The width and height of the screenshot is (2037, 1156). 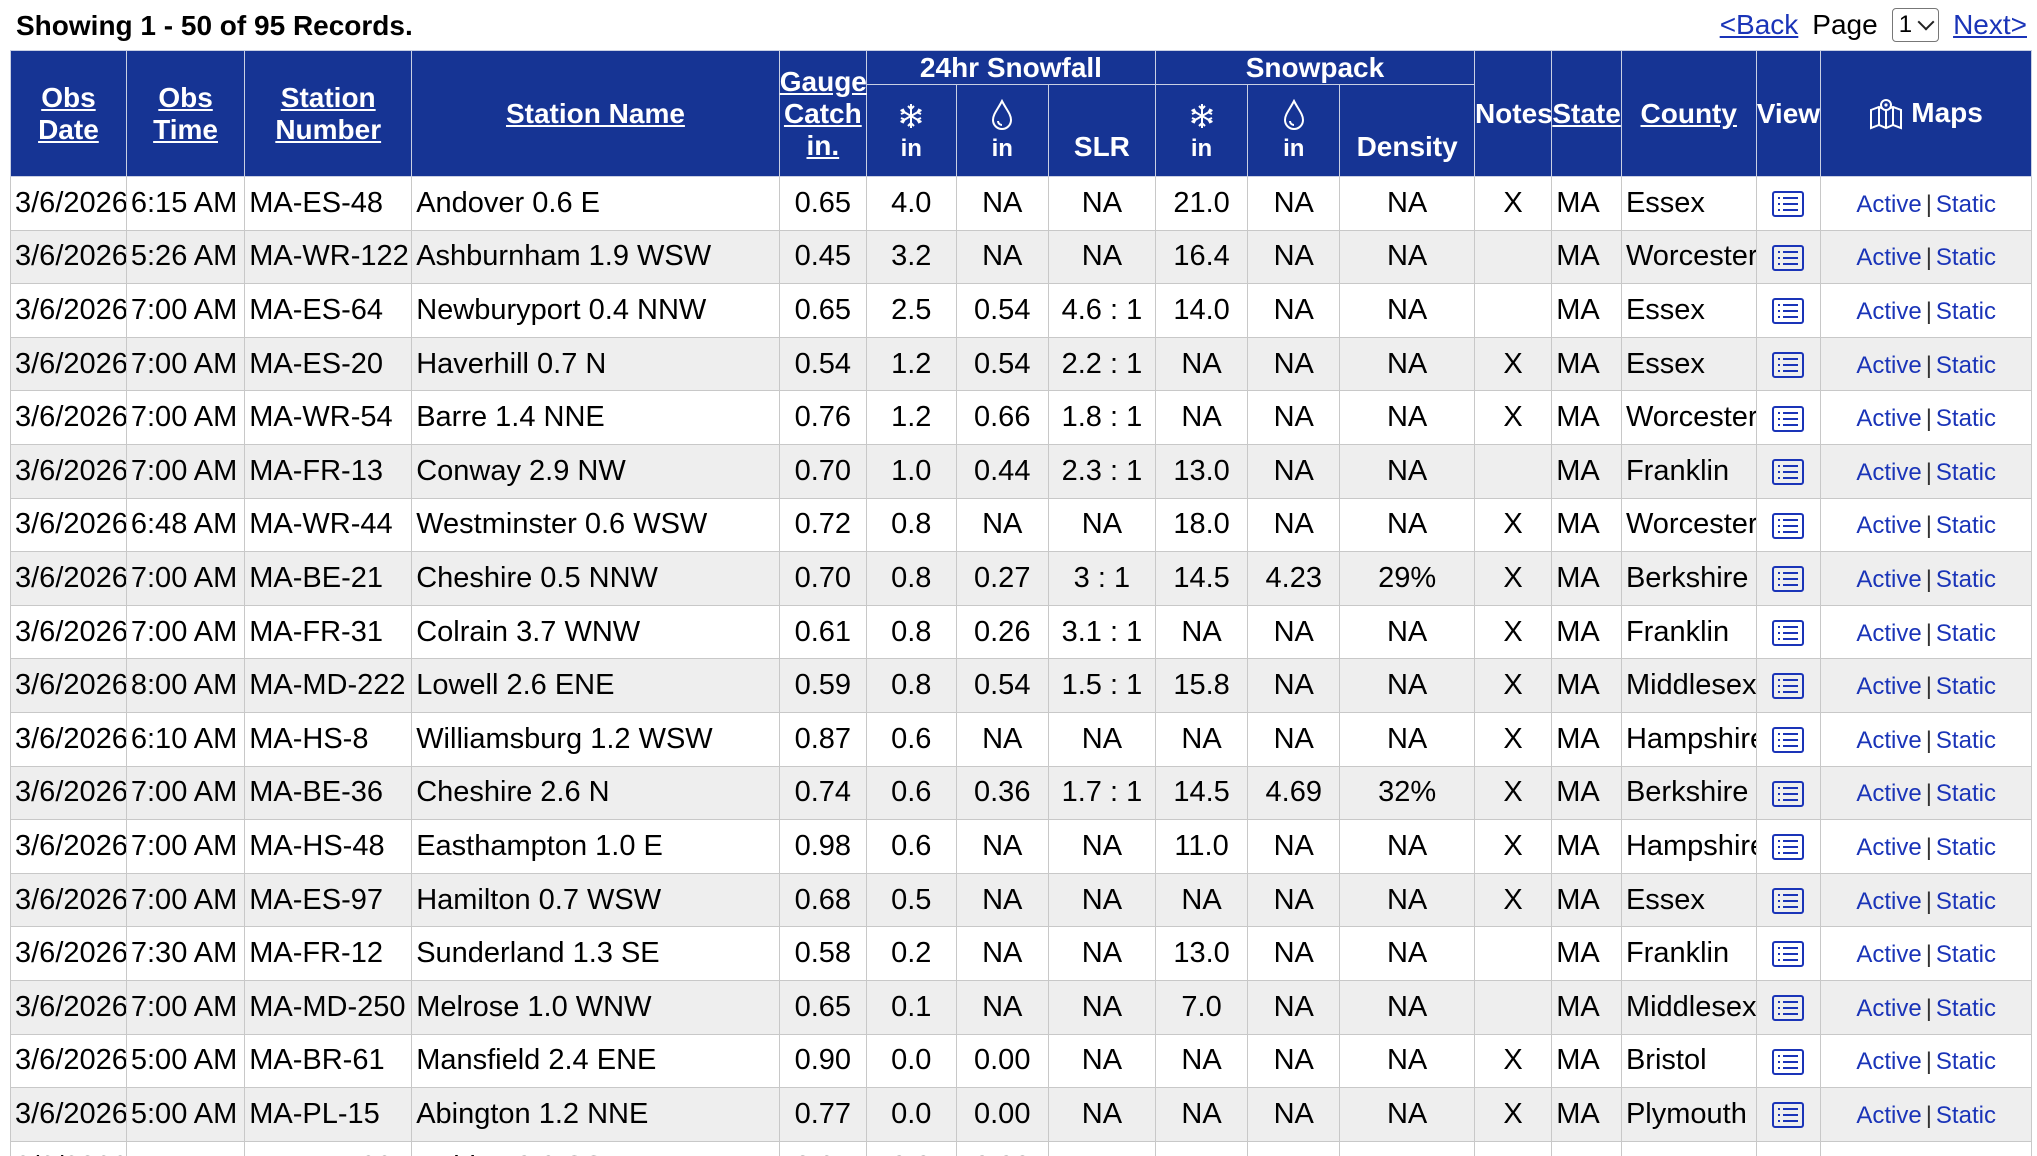 I want to click on station-name: Conway 2.9 NW, so click(x=595, y=471).